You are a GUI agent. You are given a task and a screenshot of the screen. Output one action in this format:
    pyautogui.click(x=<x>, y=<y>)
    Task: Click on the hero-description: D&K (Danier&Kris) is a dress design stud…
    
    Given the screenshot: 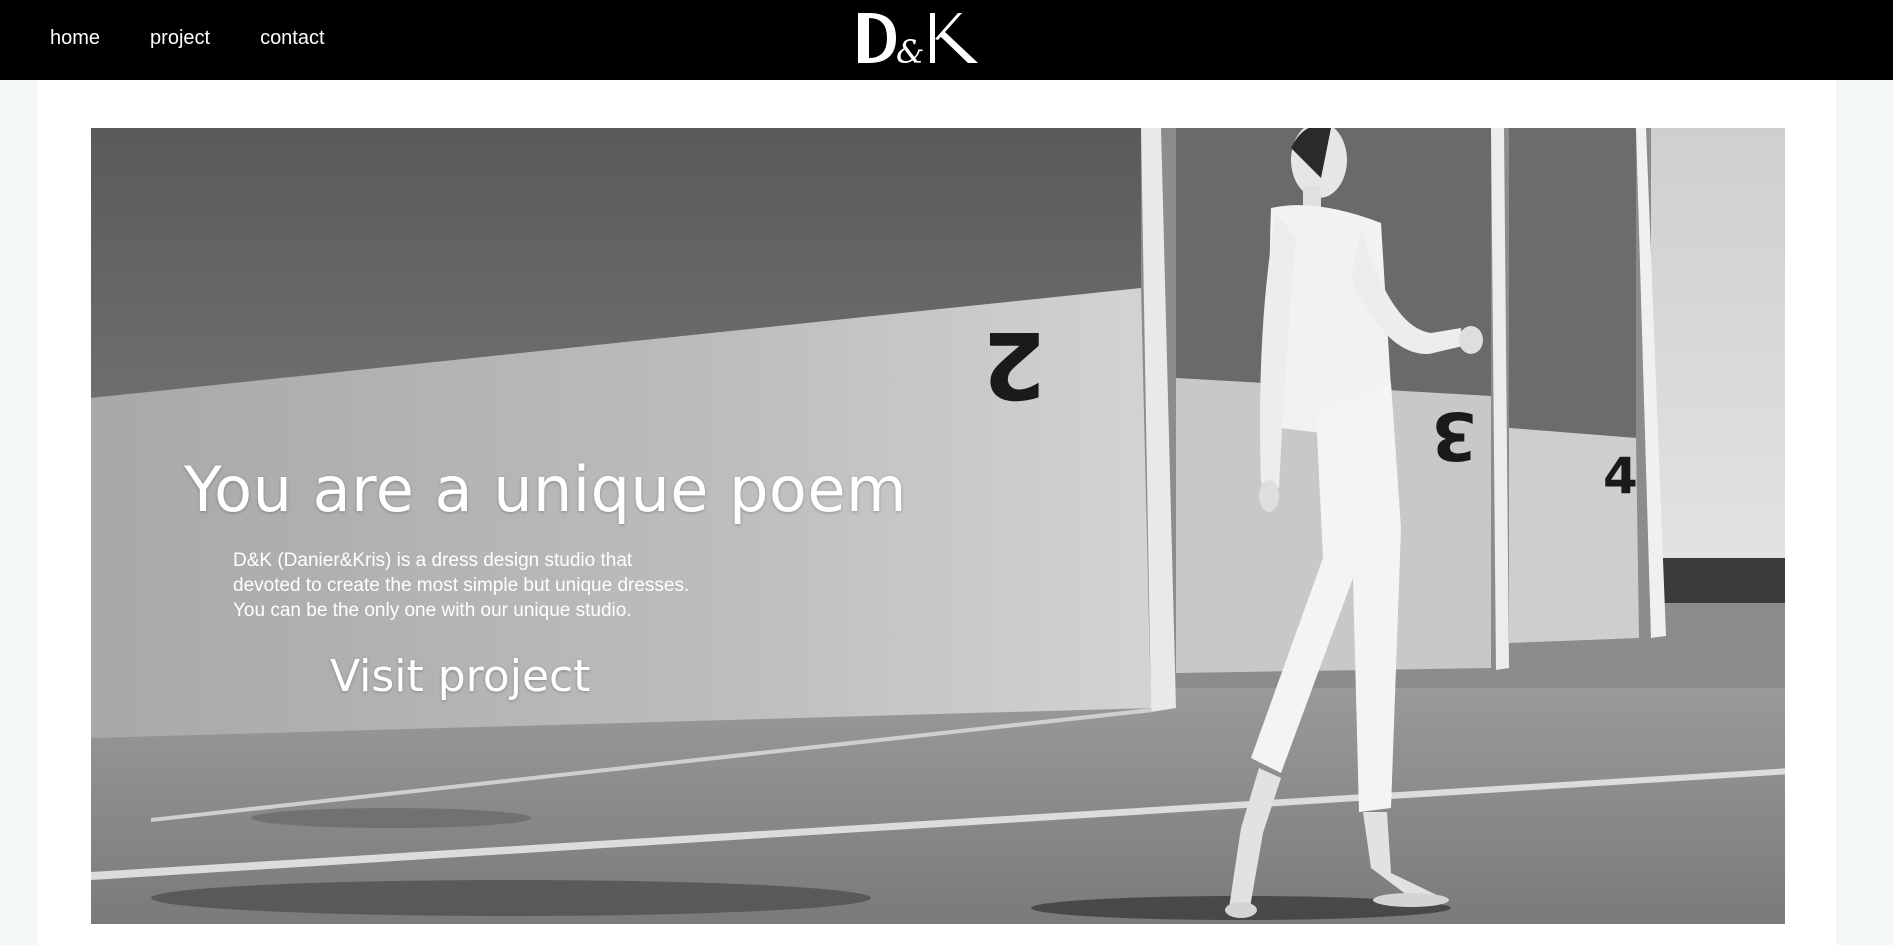 What is the action you would take?
    pyautogui.click(x=493, y=585)
    